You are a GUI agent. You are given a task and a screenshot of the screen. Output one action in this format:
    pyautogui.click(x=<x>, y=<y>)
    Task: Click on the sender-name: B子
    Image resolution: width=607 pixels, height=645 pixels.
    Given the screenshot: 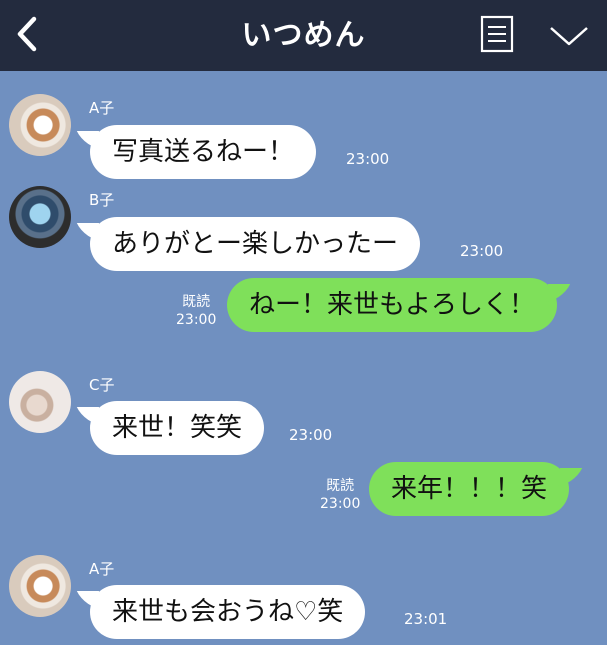 What is the action you would take?
    pyautogui.click(x=102, y=200)
    